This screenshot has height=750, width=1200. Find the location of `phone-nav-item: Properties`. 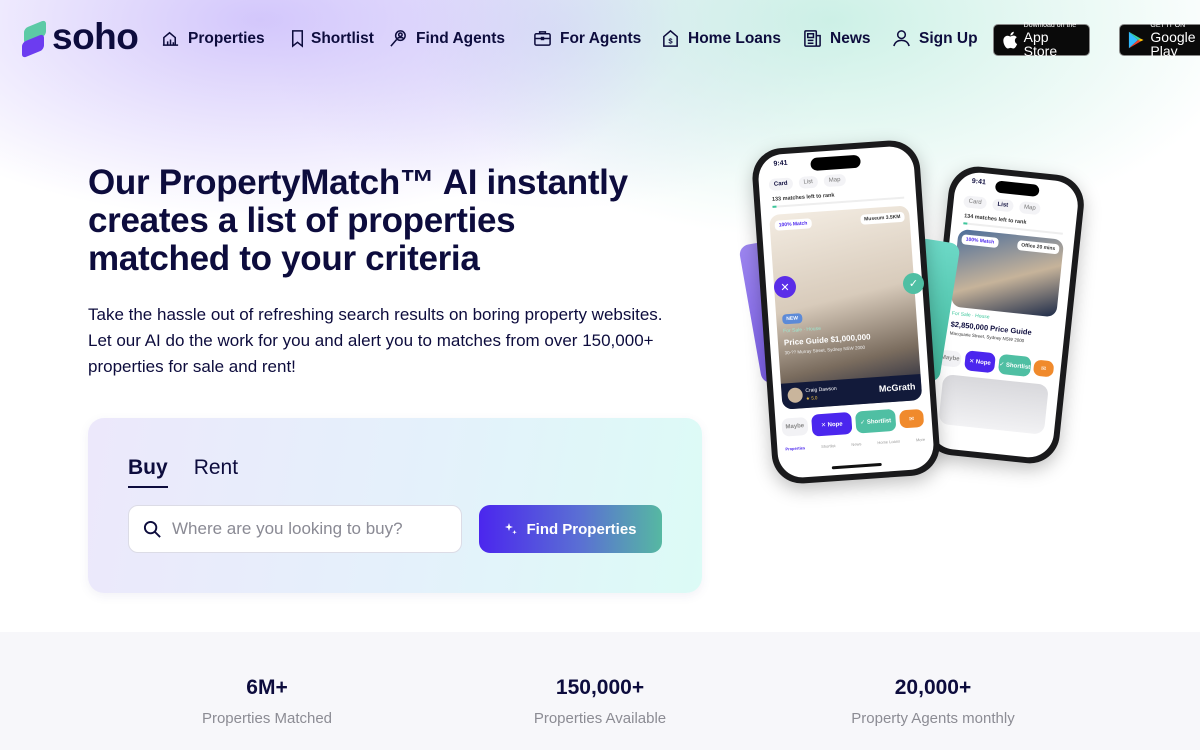

phone-nav-item: Properties is located at coordinates (795, 448).